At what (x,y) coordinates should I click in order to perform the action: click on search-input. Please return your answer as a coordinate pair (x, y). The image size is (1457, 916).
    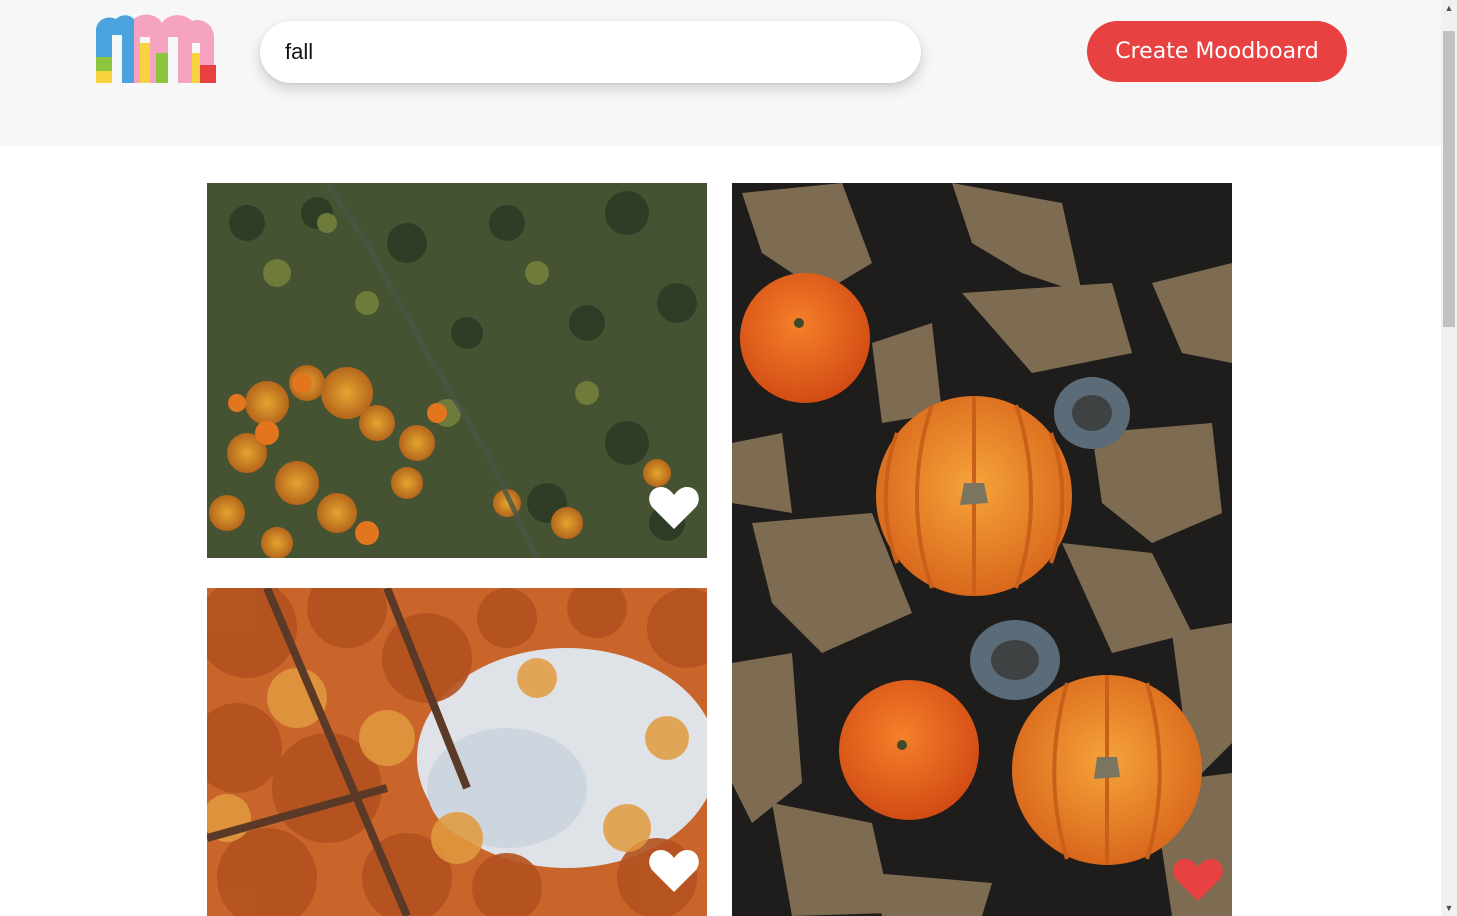
    Looking at the image, I should click on (590, 52).